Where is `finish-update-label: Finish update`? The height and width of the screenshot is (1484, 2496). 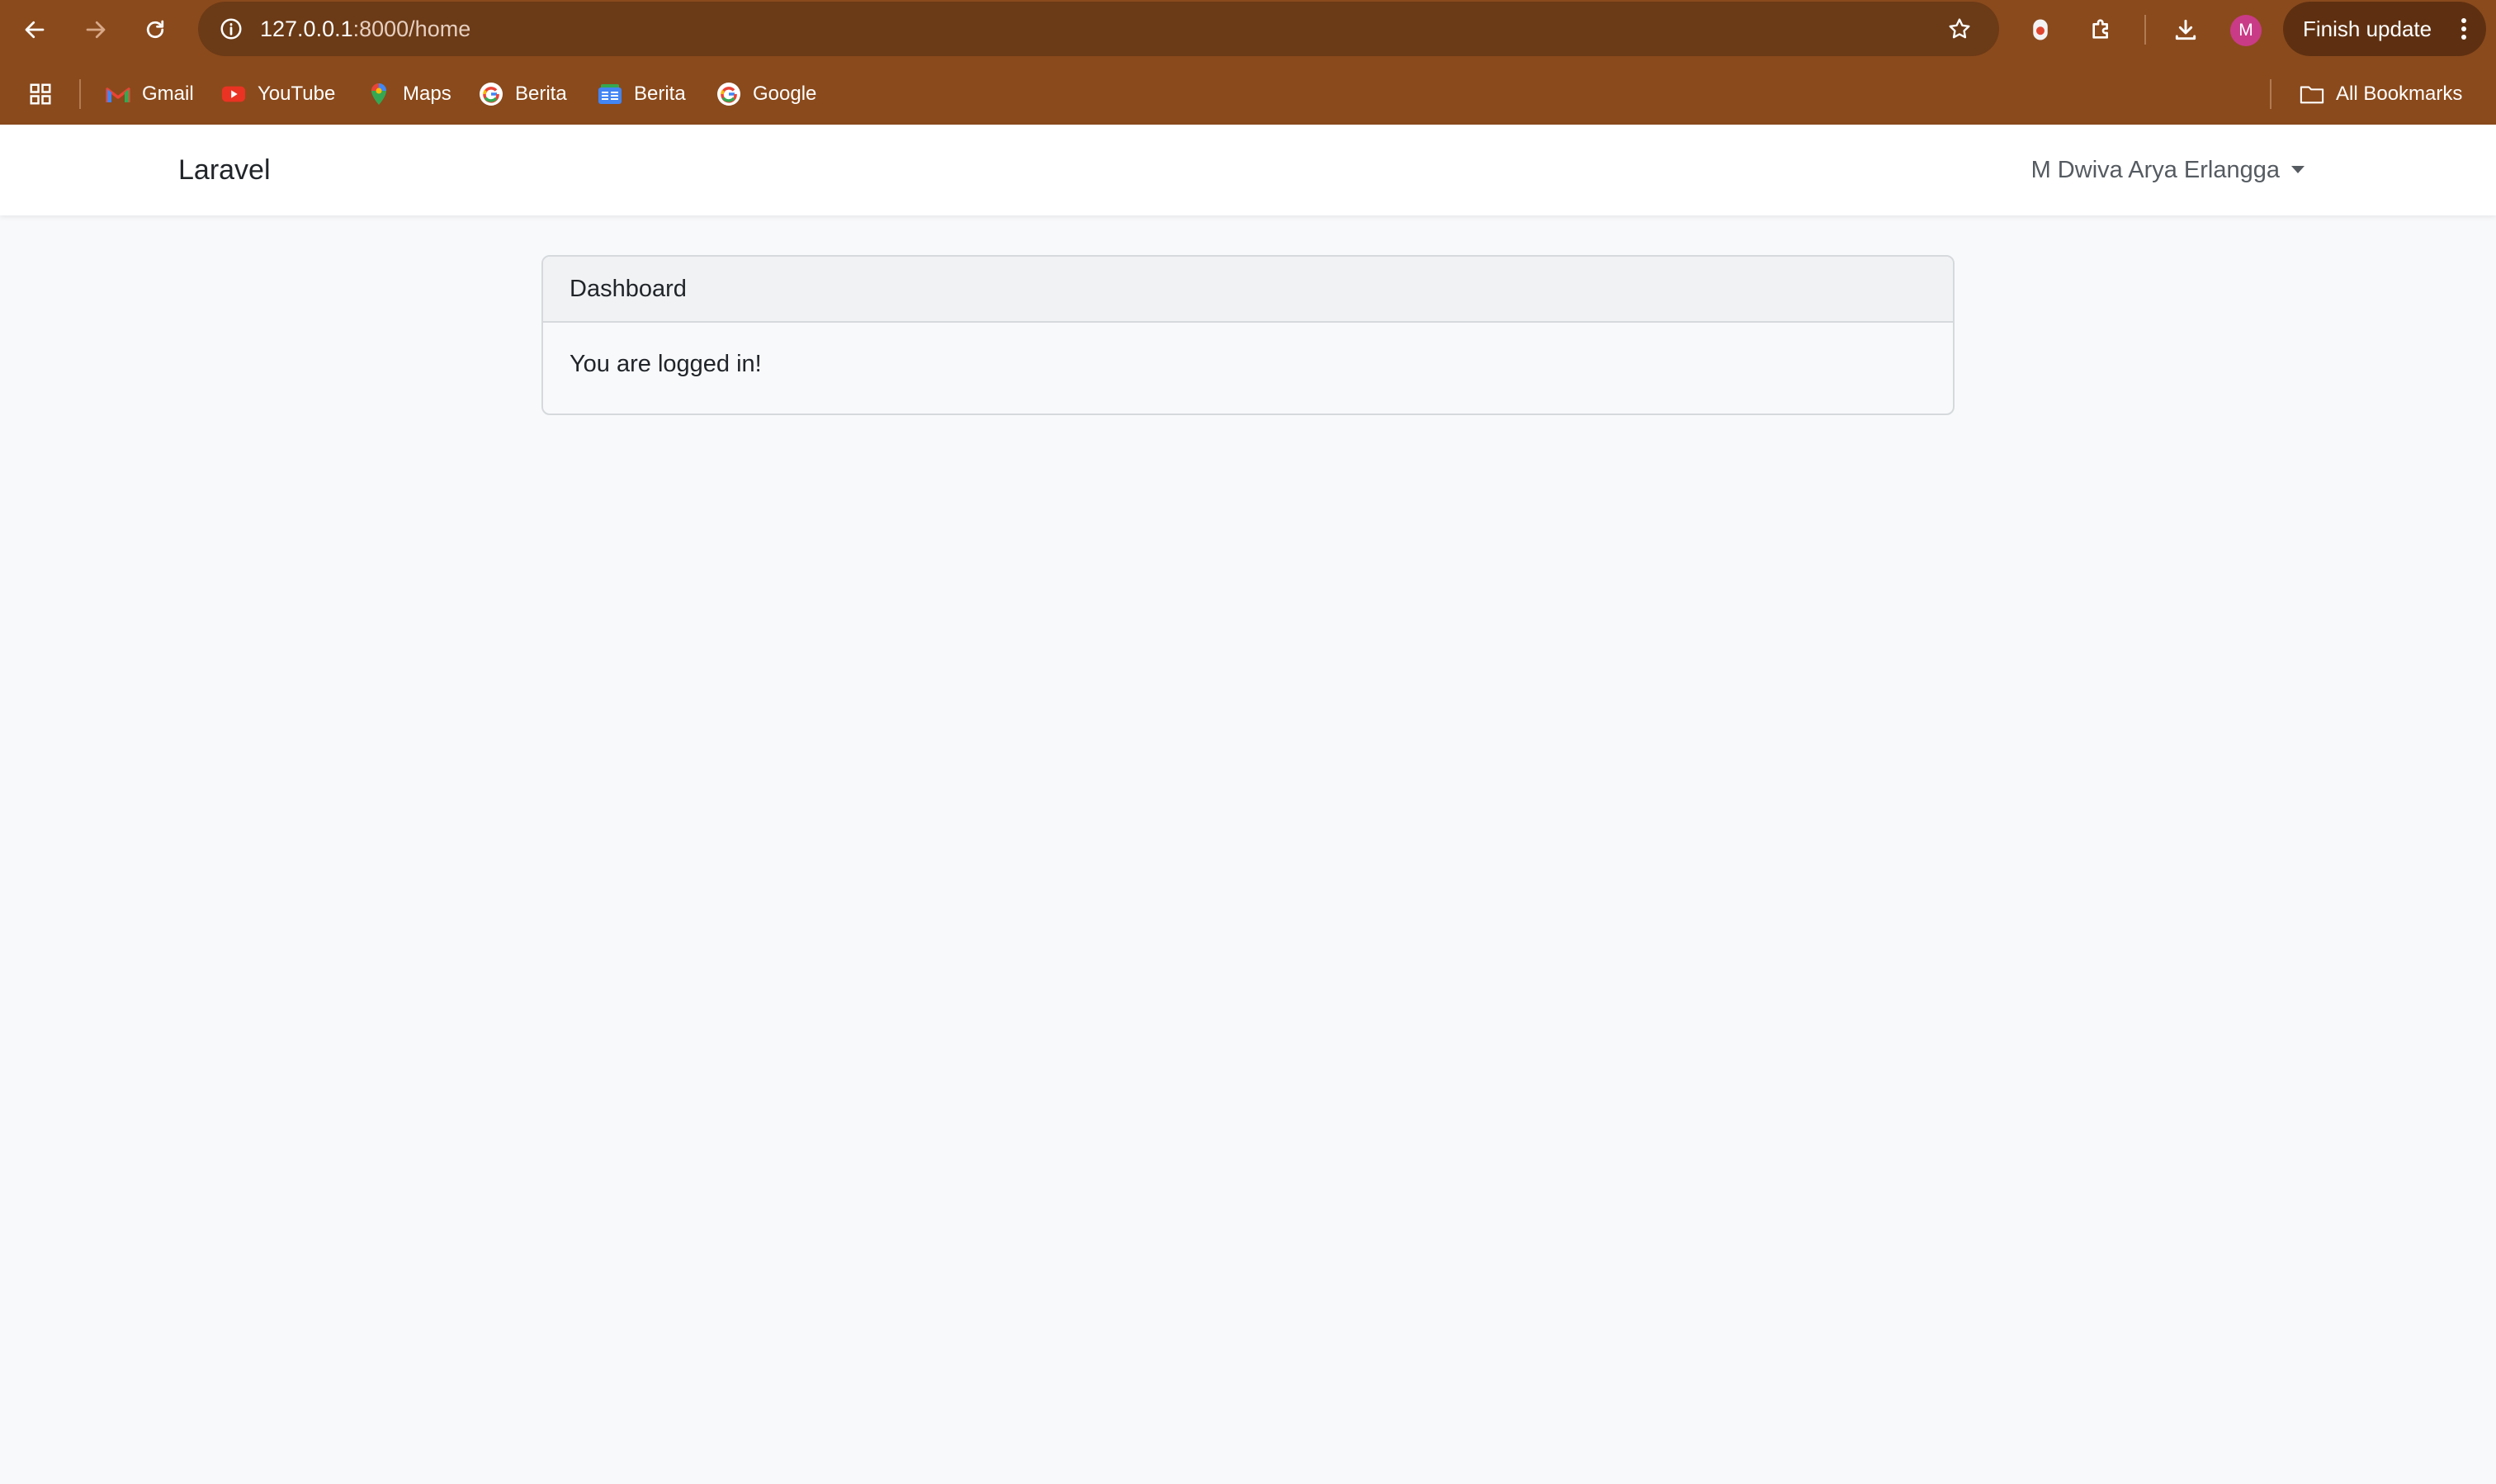 finish-update-label: Finish update is located at coordinates (2367, 29).